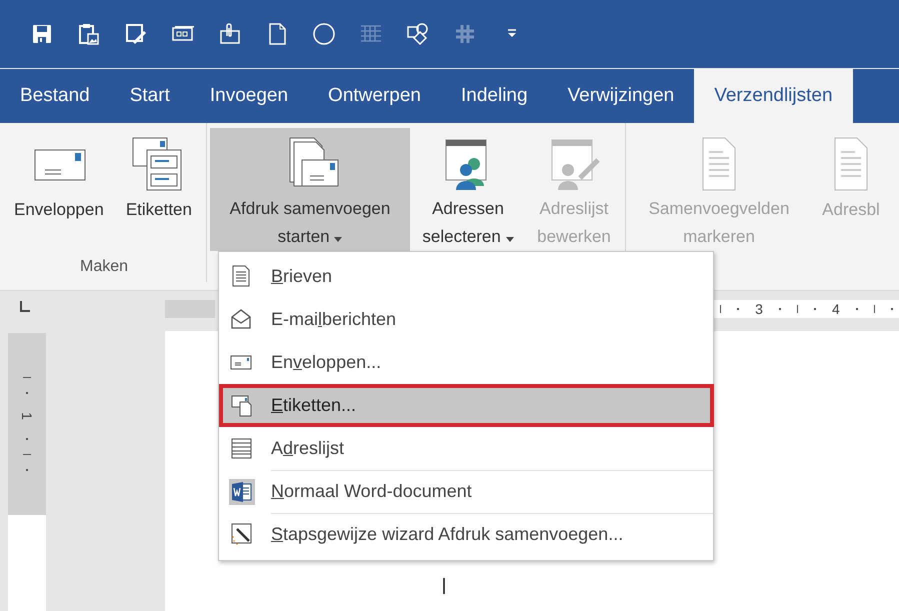 The image size is (899, 611). What do you see at coordinates (418, 34) in the screenshot?
I see `shapes-icon` at bounding box center [418, 34].